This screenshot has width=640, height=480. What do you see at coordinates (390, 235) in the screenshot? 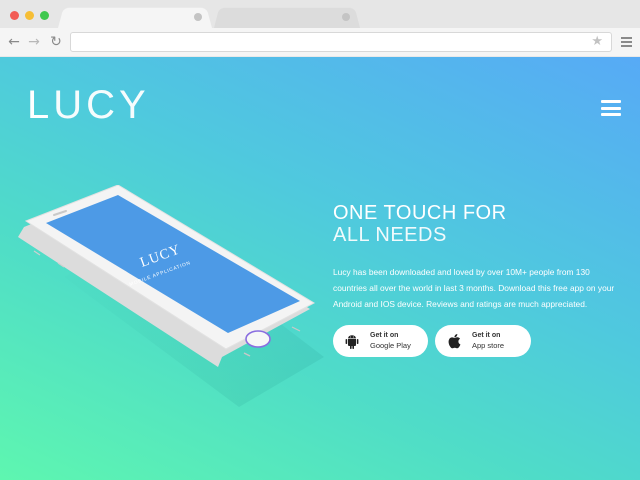
I see `headline-line2: ALL NEEDS` at bounding box center [390, 235].